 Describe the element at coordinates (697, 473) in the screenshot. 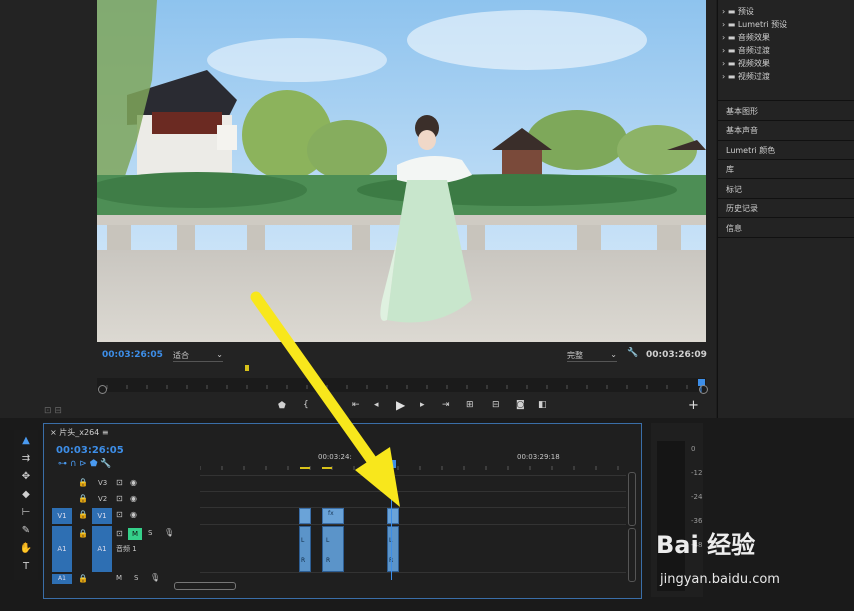

I see `db-label: -12` at that location.